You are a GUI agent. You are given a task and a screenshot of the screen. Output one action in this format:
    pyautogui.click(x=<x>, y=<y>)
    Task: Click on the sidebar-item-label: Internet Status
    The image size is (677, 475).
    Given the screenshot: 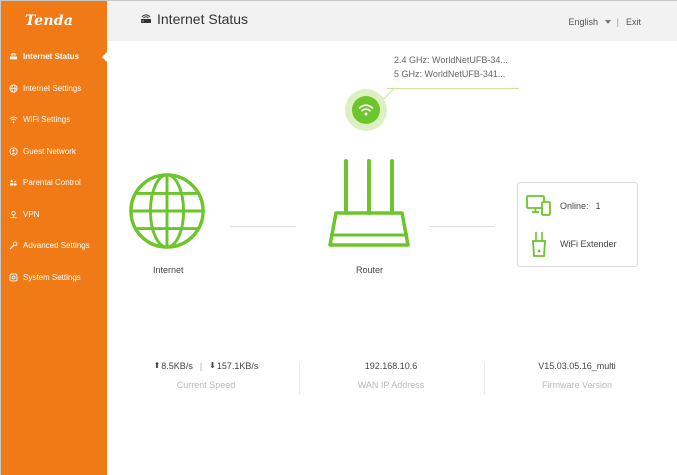 What is the action you would take?
    pyautogui.click(x=51, y=57)
    